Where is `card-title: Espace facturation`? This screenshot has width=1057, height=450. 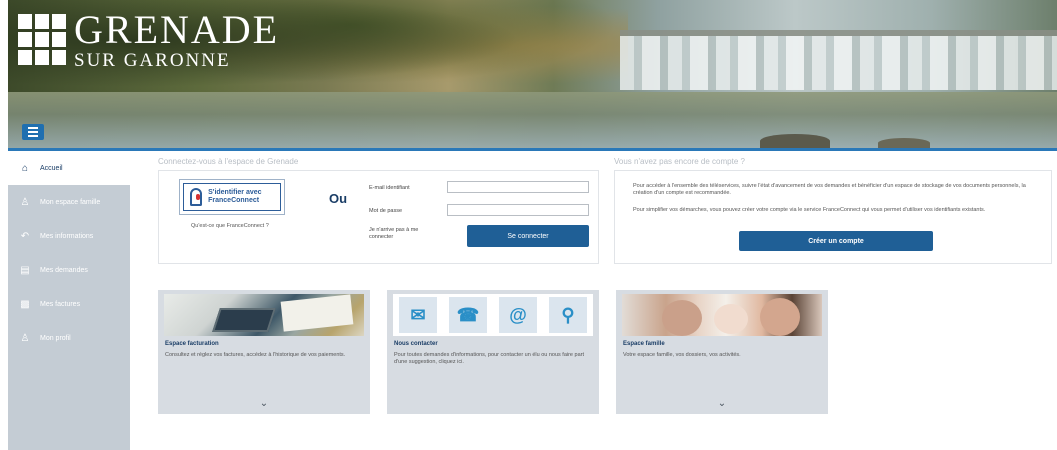
card-title: Espace facturation is located at coordinates (192, 344).